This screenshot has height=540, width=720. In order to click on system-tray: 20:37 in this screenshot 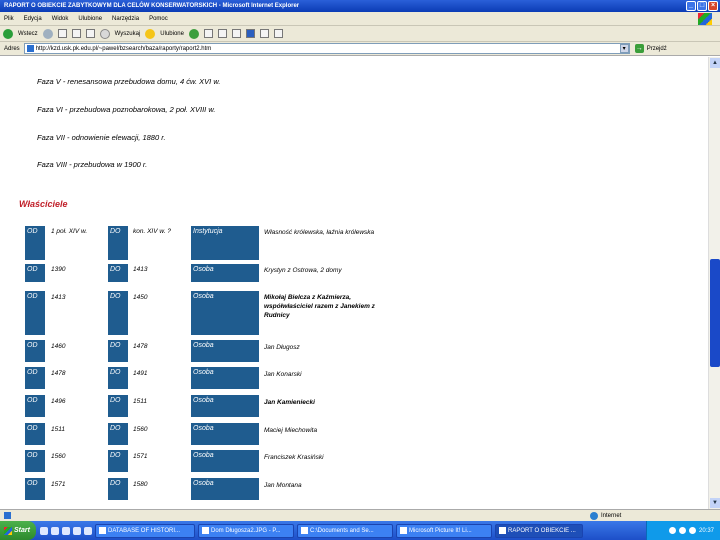, I will do `click(683, 530)`.